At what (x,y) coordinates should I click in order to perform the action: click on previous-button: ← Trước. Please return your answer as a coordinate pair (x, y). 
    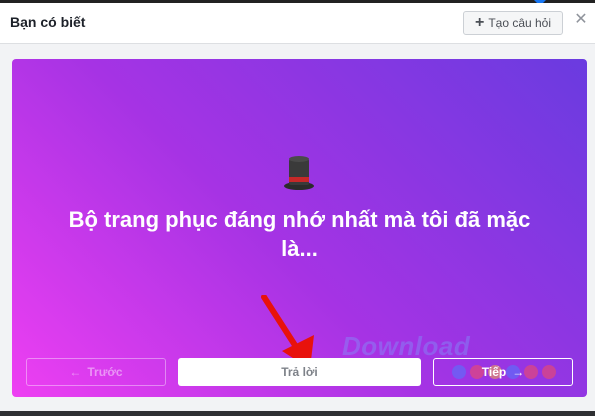
    Looking at the image, I should click on (96, 372).